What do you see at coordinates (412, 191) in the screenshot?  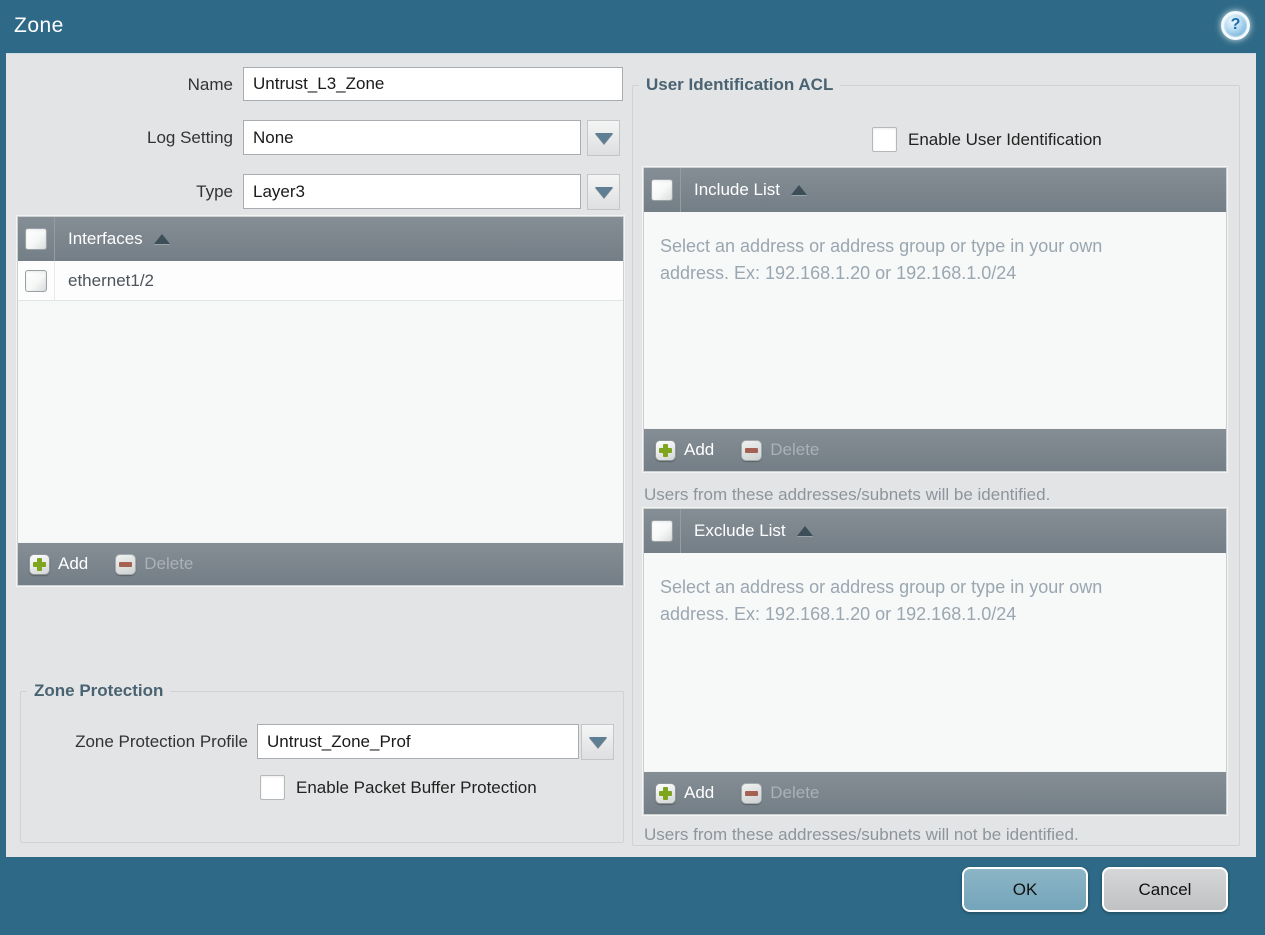 I see `type-input` at bounding box center [412, 191].